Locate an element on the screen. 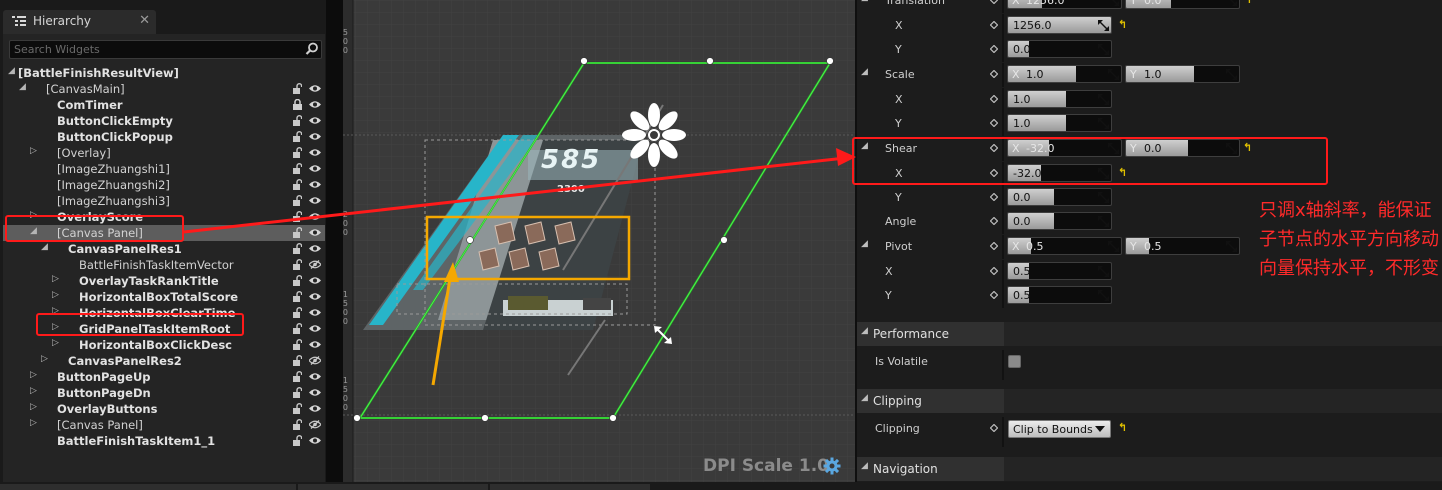 This screenshot has height=490, width=1442. close-tab-icon: ✕ is located at coordinates (144, 20).